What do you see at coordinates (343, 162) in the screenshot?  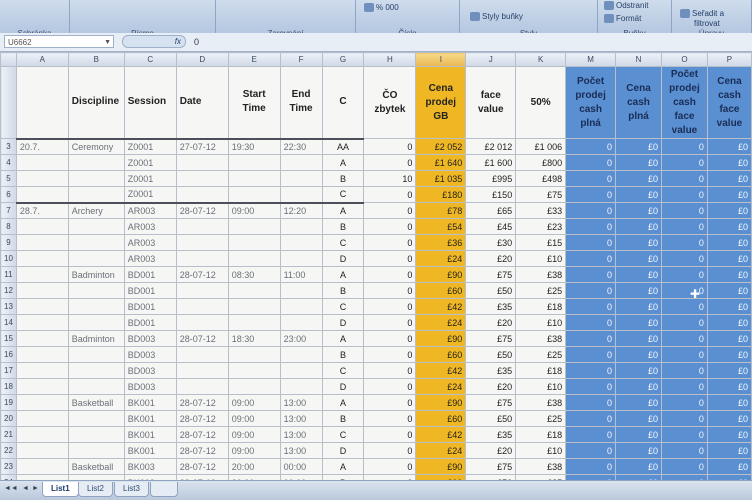 I see `cell: A` at bounding box center [343, 162].